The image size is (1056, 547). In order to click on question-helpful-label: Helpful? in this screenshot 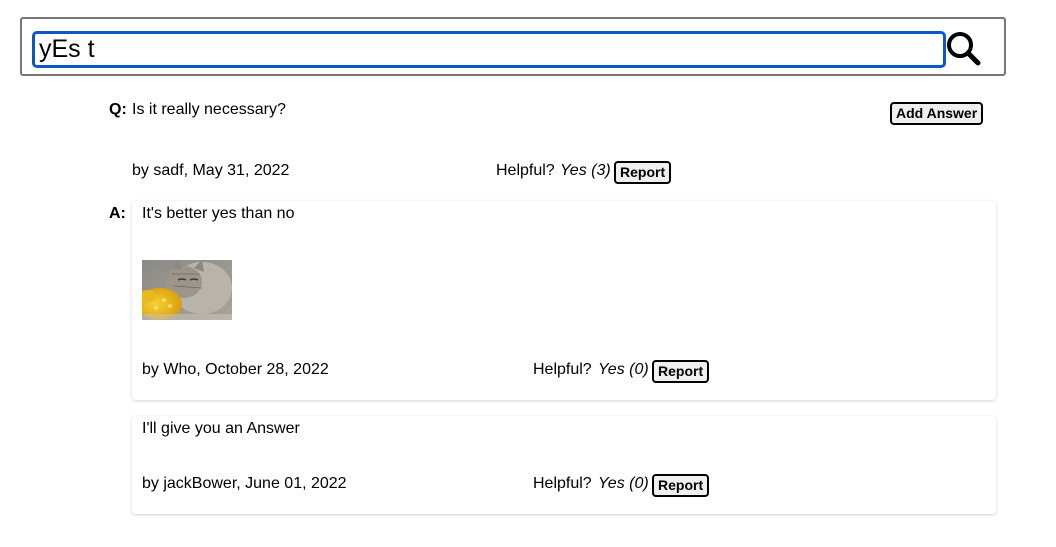, I will do `click(525, 170)`.